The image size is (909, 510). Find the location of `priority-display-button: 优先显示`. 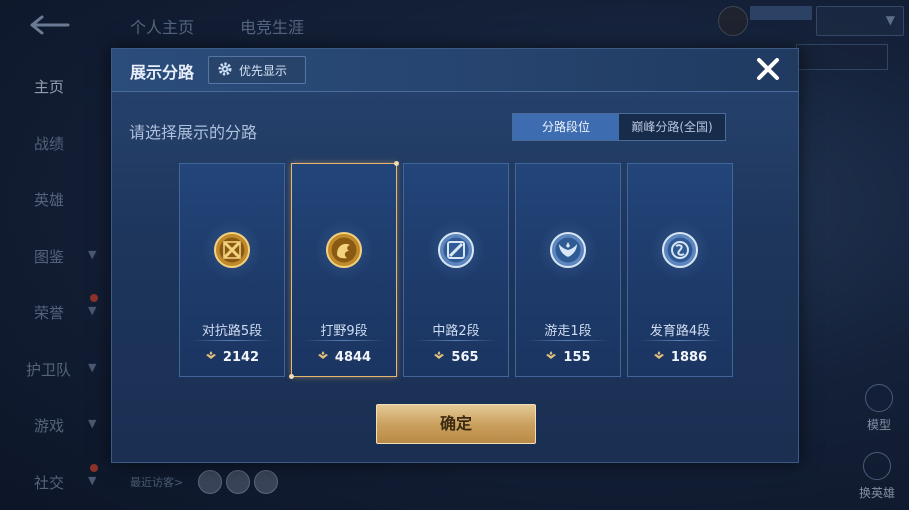

priority-display-button: 优先显示 is located at coordinates (257, 70).